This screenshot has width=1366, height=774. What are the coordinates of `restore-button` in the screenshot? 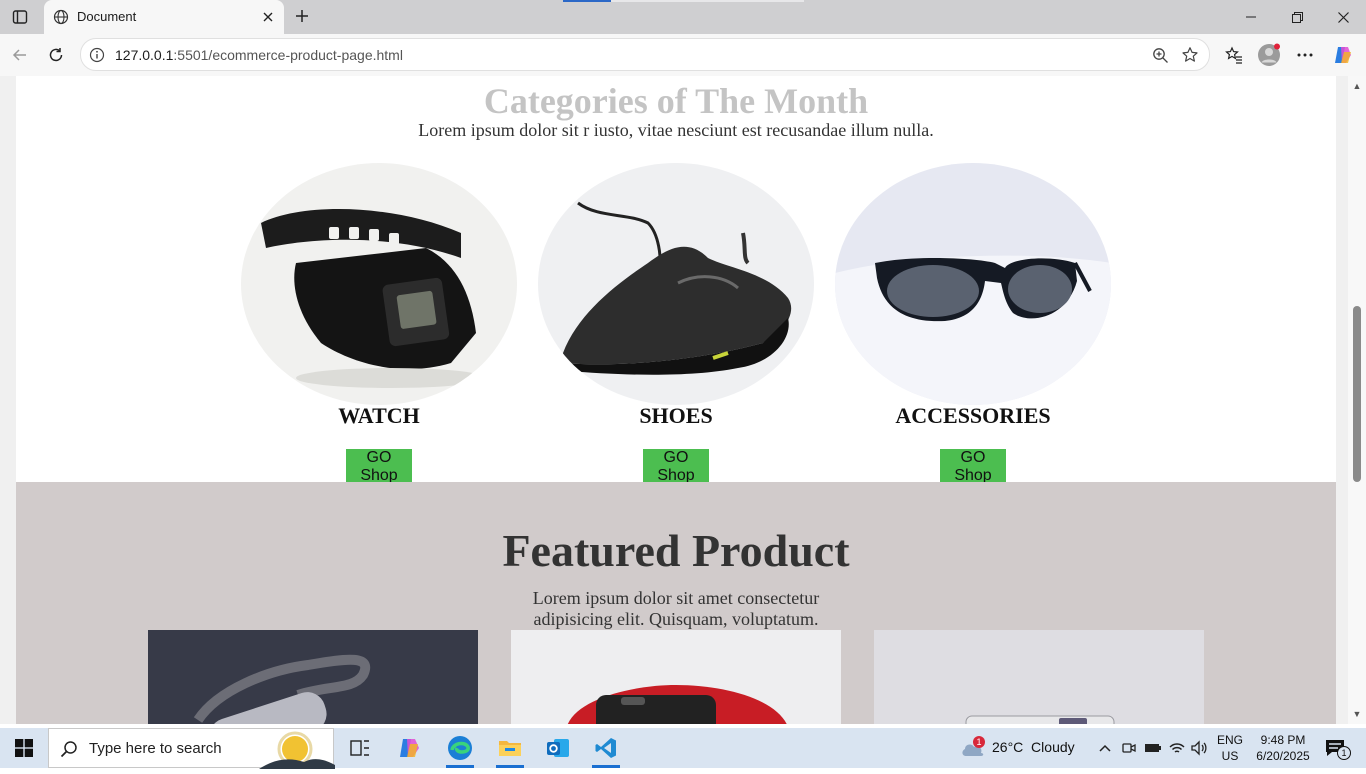 It's located at (1297, 17).